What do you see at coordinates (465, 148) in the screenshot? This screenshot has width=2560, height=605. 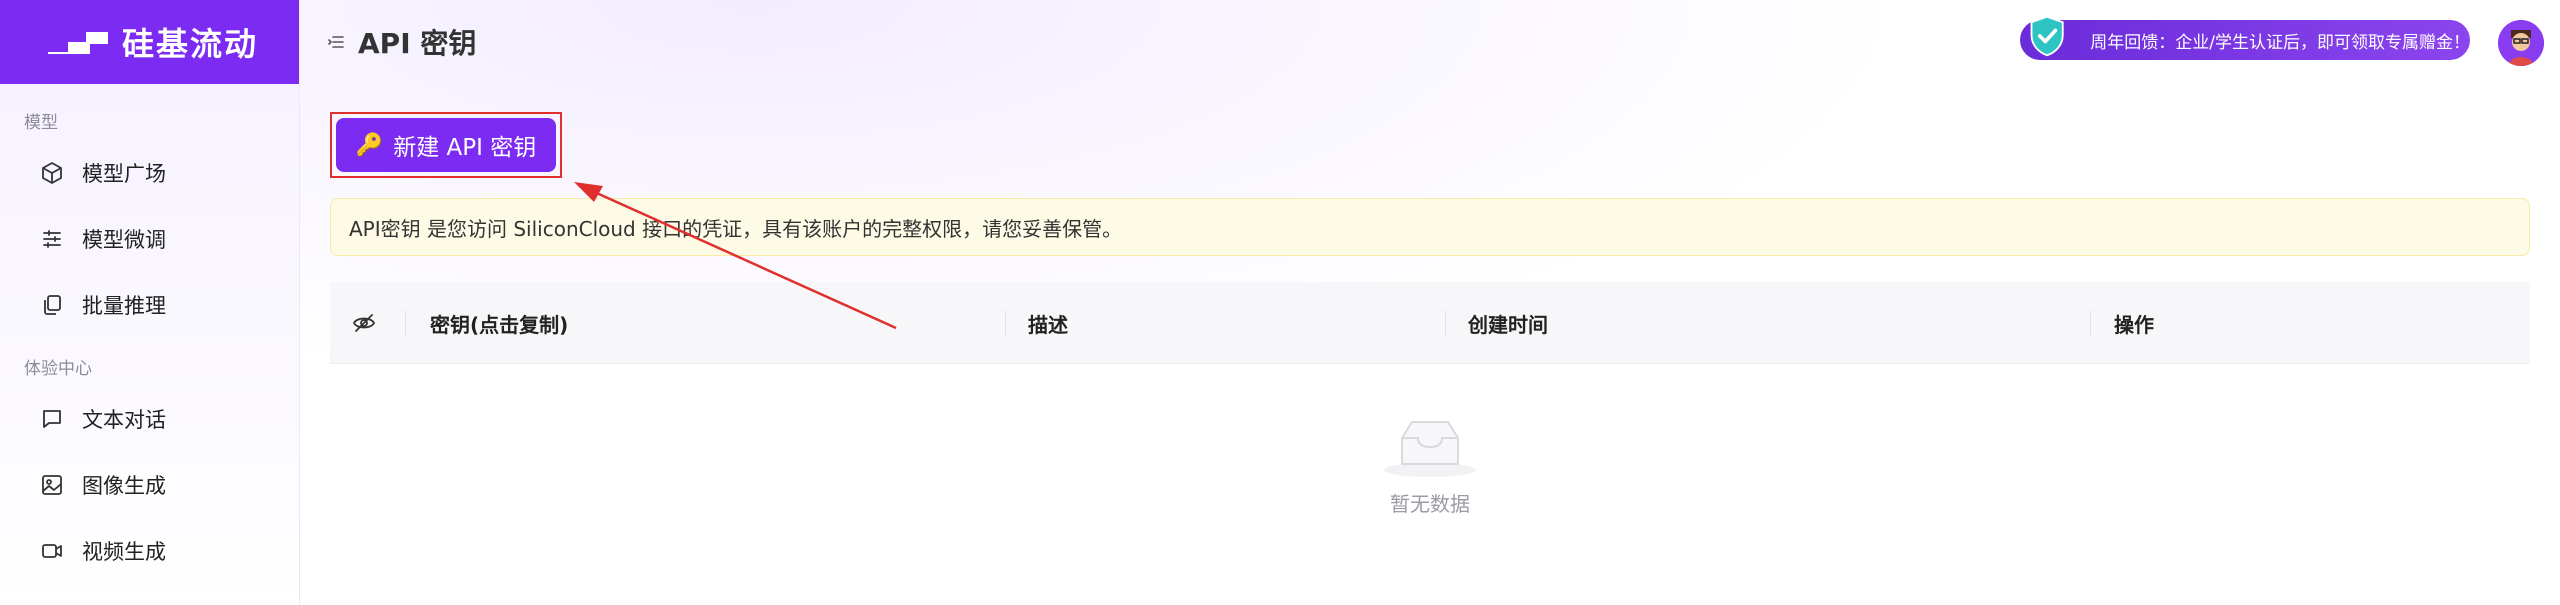 I see `new-api-key-label: 新建 API 密钥` at bounding box center [465, 148].